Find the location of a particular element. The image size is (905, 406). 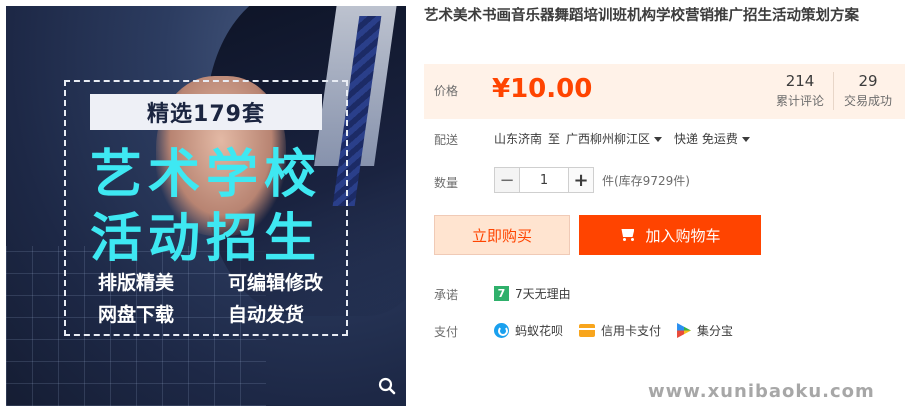

delivery-from: 山东济南 is located at coordinates (518, 139).